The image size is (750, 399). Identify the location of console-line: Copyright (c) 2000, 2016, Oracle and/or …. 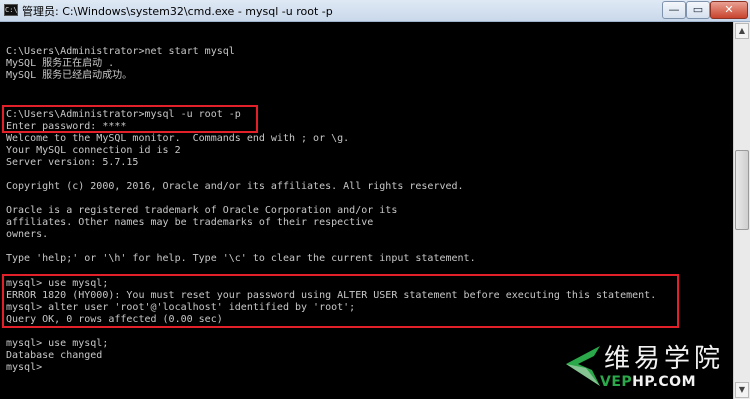
(235, 186).